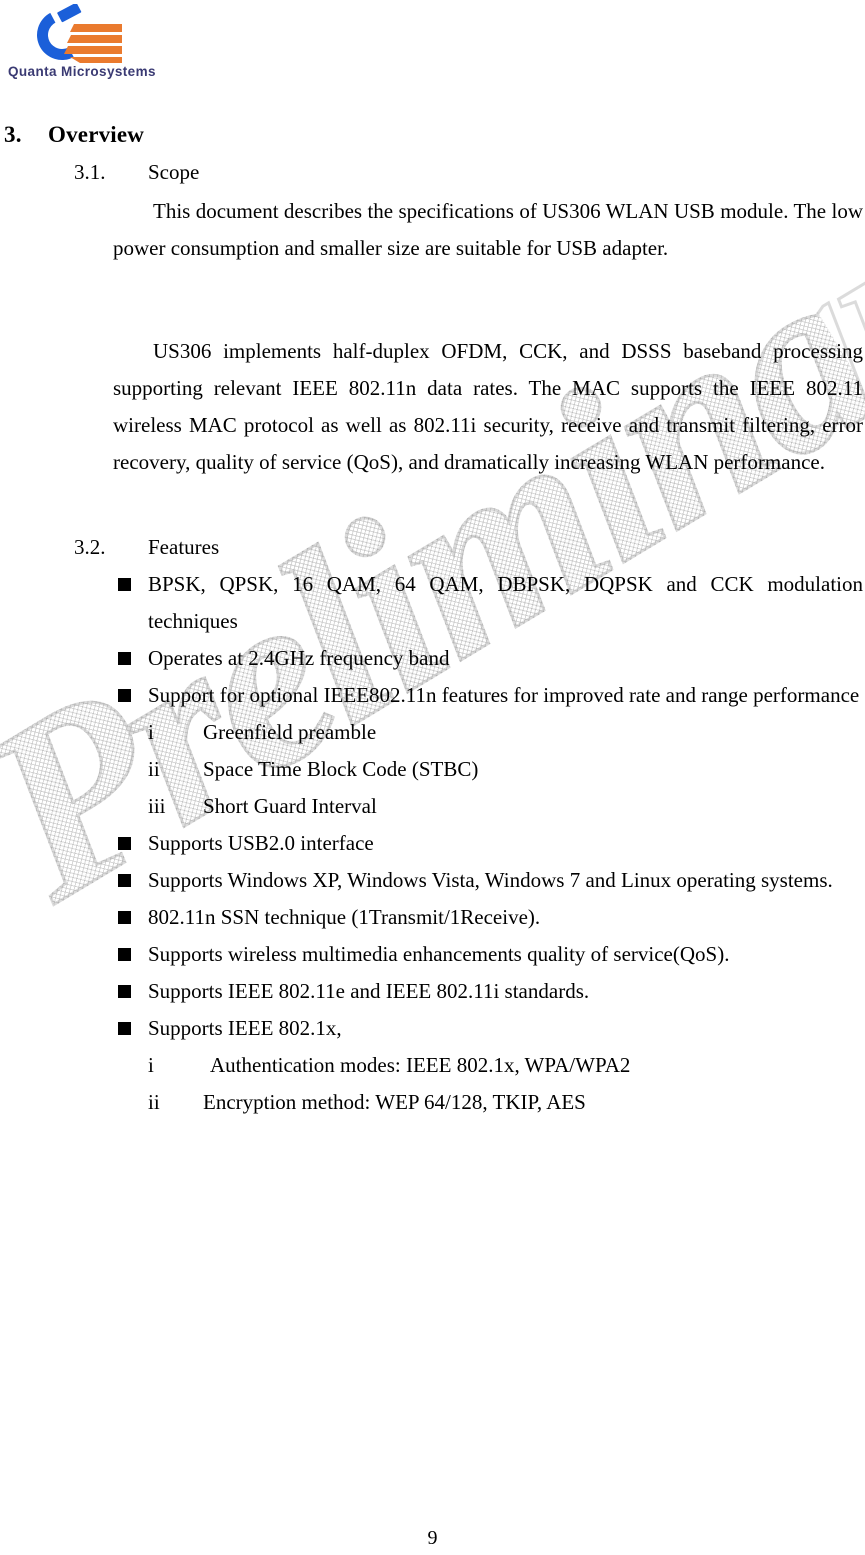 The height and width of the screenshot is (1555, 865). What do you see at coordinates (184, 547) in the screenshot?
I see `features-title: Features` at bounding box center [184, 547].